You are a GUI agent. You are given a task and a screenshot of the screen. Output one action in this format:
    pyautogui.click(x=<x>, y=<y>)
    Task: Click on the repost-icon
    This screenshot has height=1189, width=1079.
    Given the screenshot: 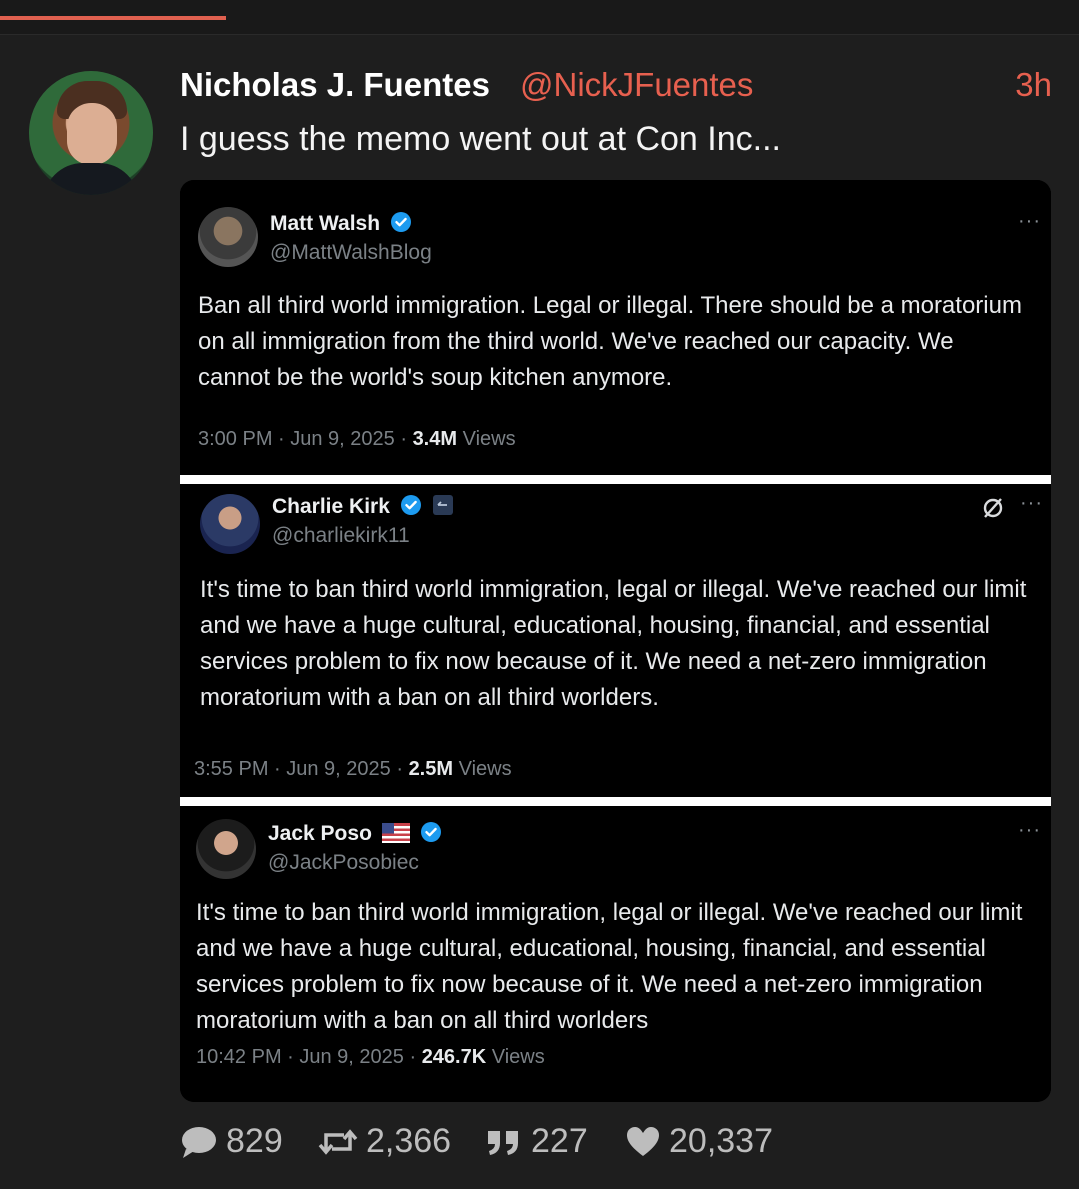 What is the action you would take?
    pyautogui.click(x=338, y=1141)
    